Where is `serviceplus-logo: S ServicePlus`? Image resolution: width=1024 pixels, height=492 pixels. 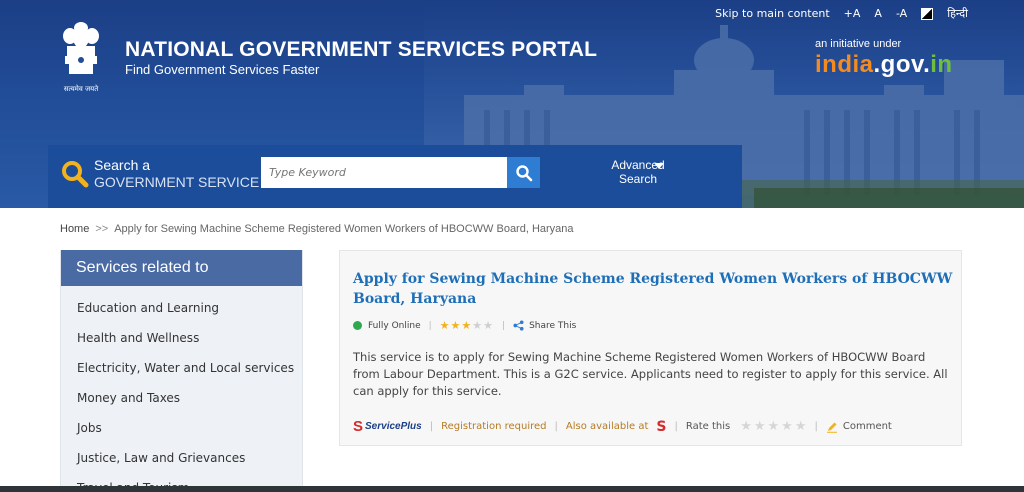 serviceplus-logo: S ServicePlus is located at coordinates (387, 426).